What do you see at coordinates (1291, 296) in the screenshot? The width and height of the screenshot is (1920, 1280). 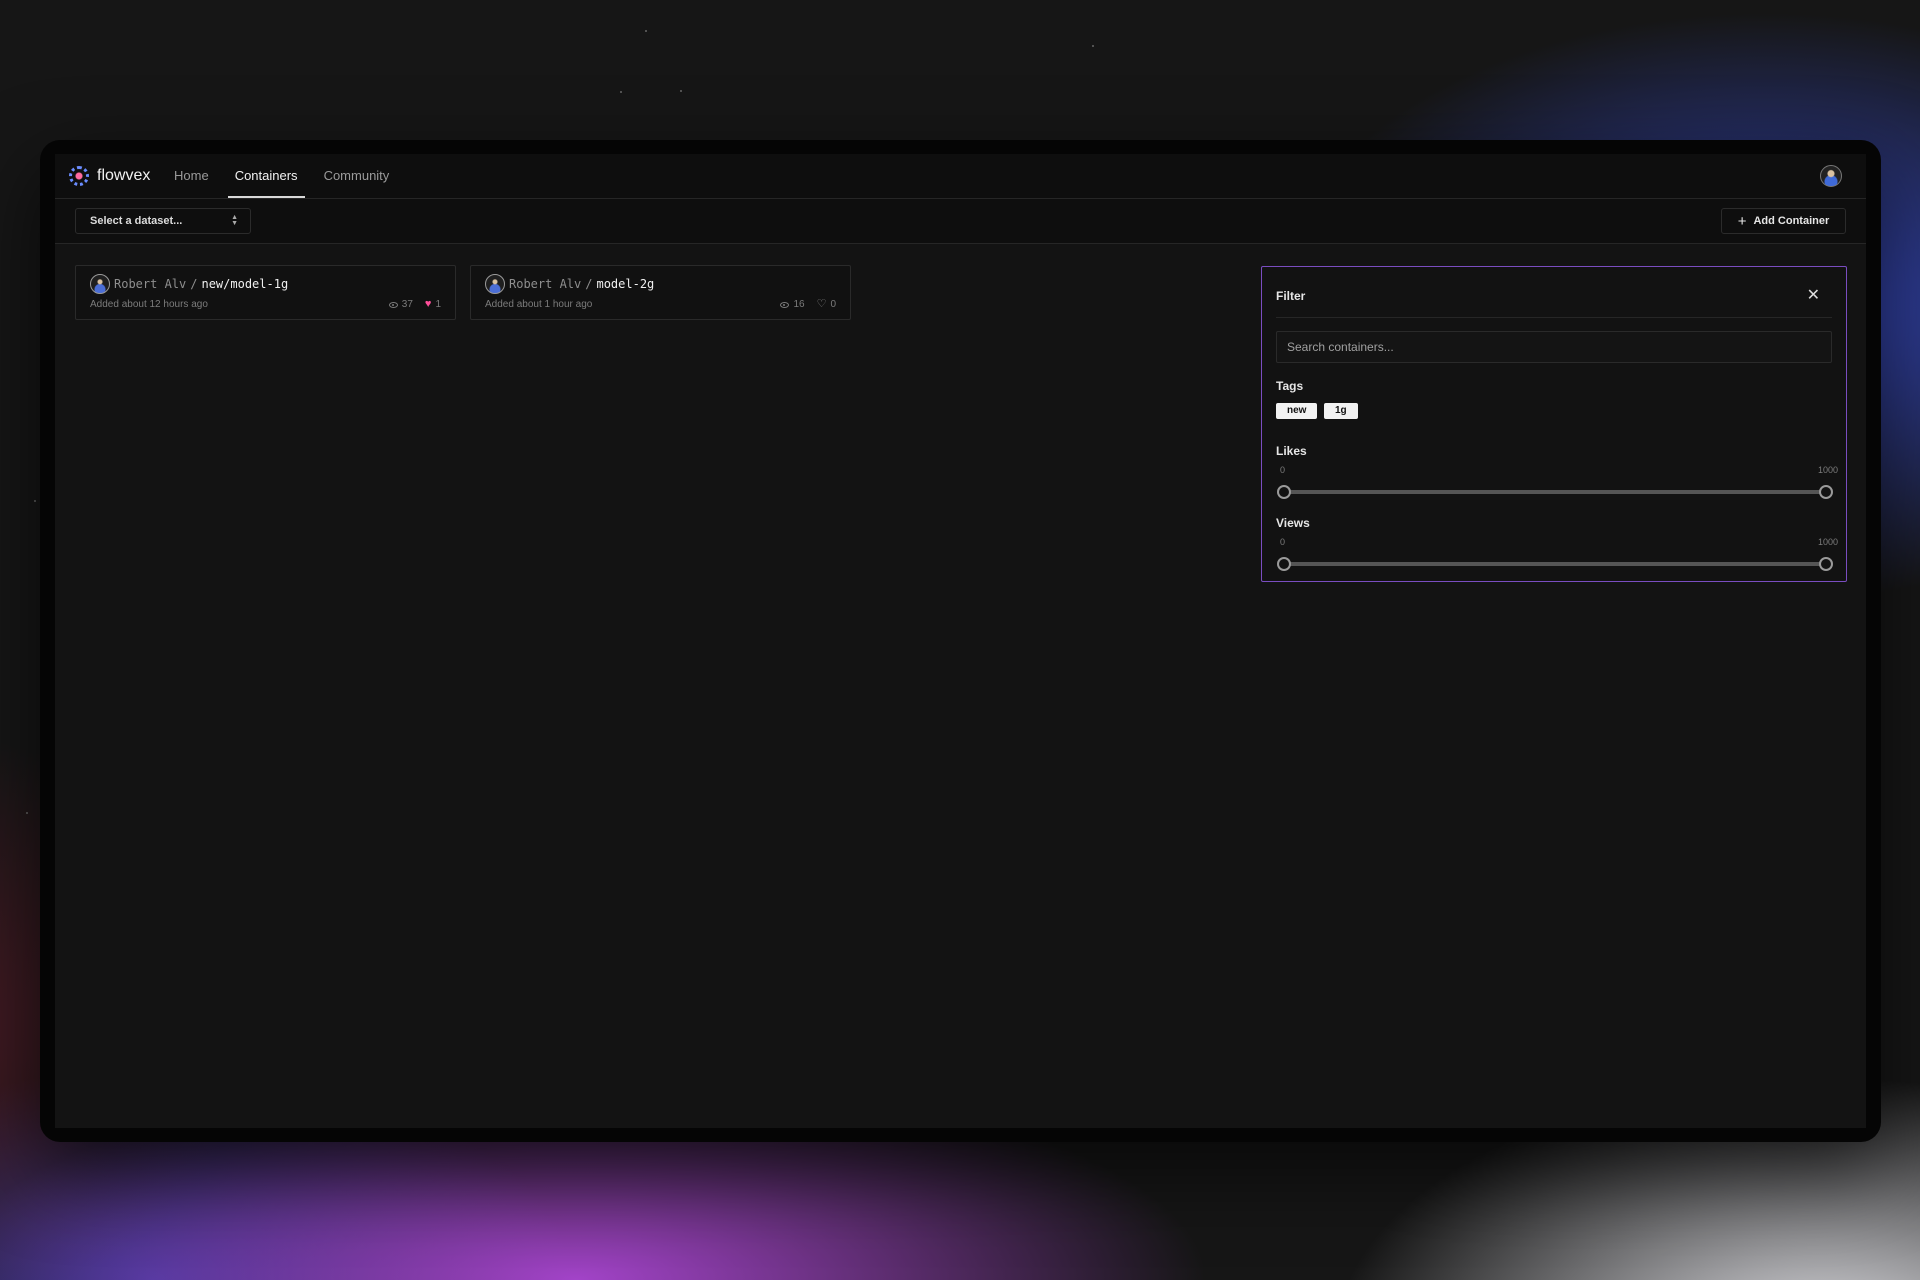 I see `filter-title: Filter` at bounding box center [1291, 296].